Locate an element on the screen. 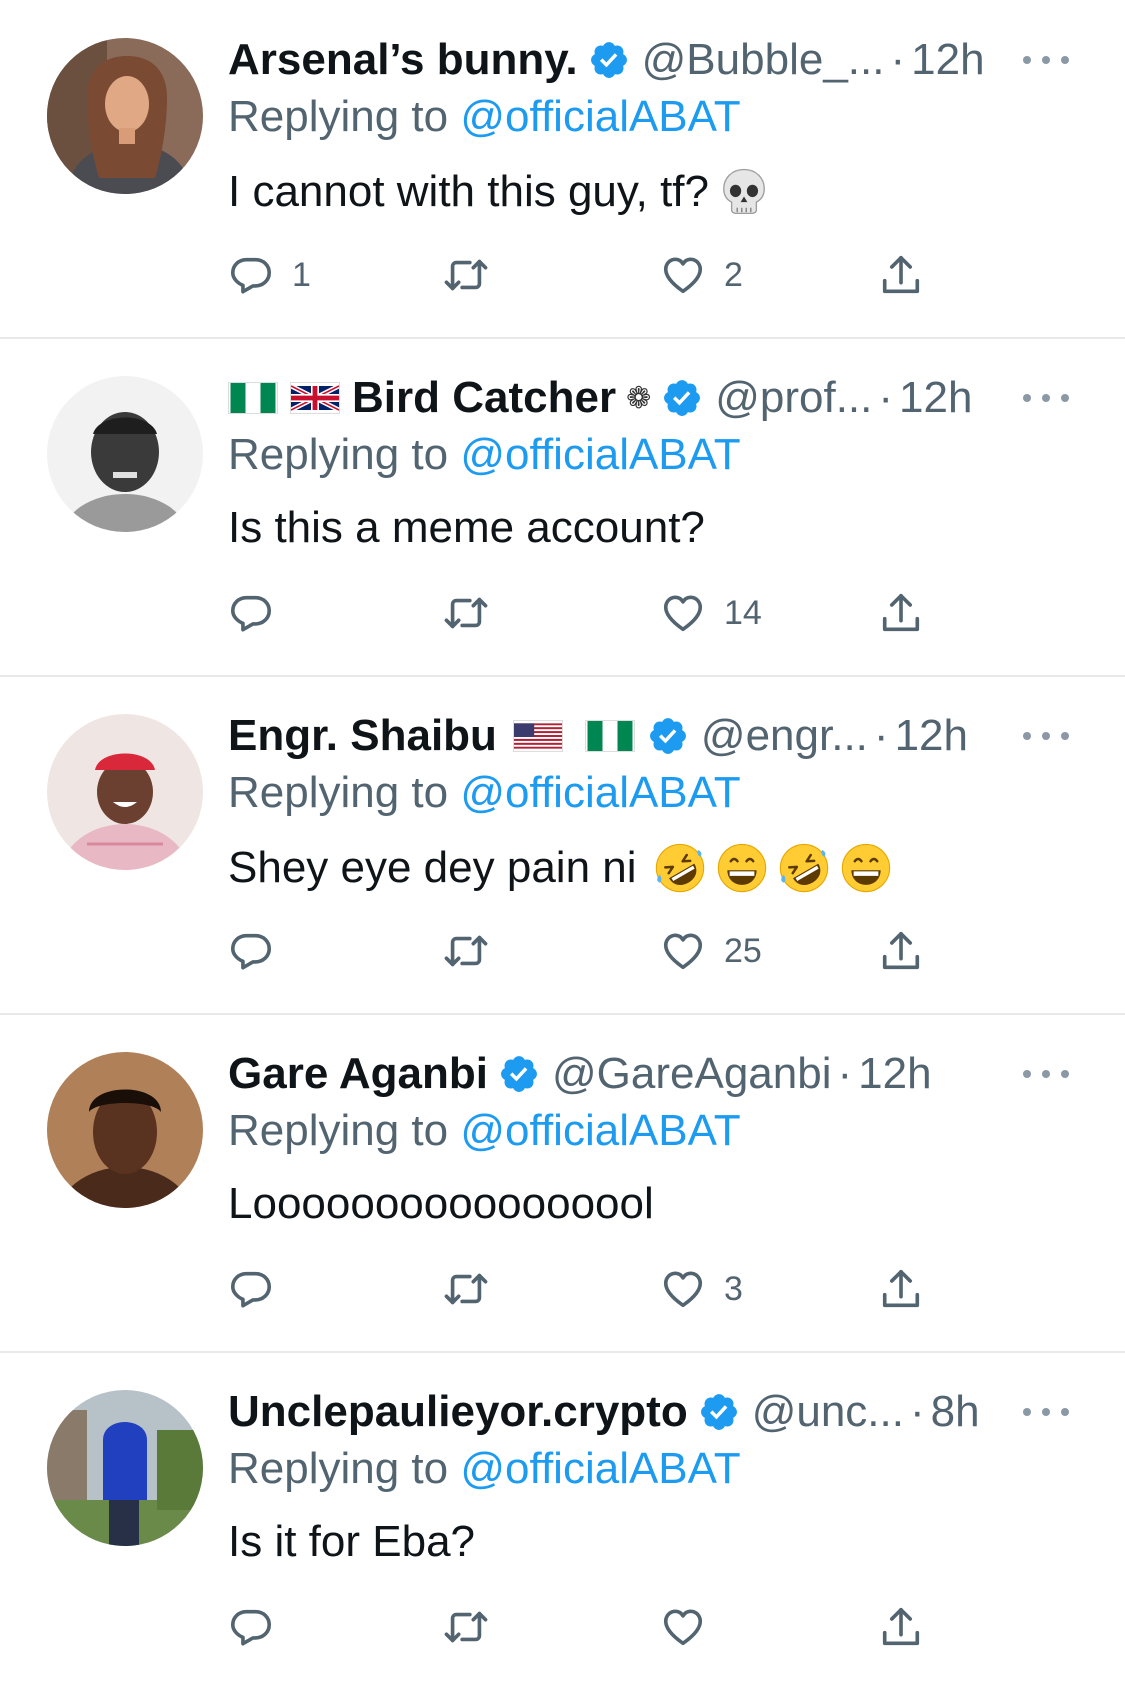  tweet-actions: 25 is located at coordinates (588, 951).